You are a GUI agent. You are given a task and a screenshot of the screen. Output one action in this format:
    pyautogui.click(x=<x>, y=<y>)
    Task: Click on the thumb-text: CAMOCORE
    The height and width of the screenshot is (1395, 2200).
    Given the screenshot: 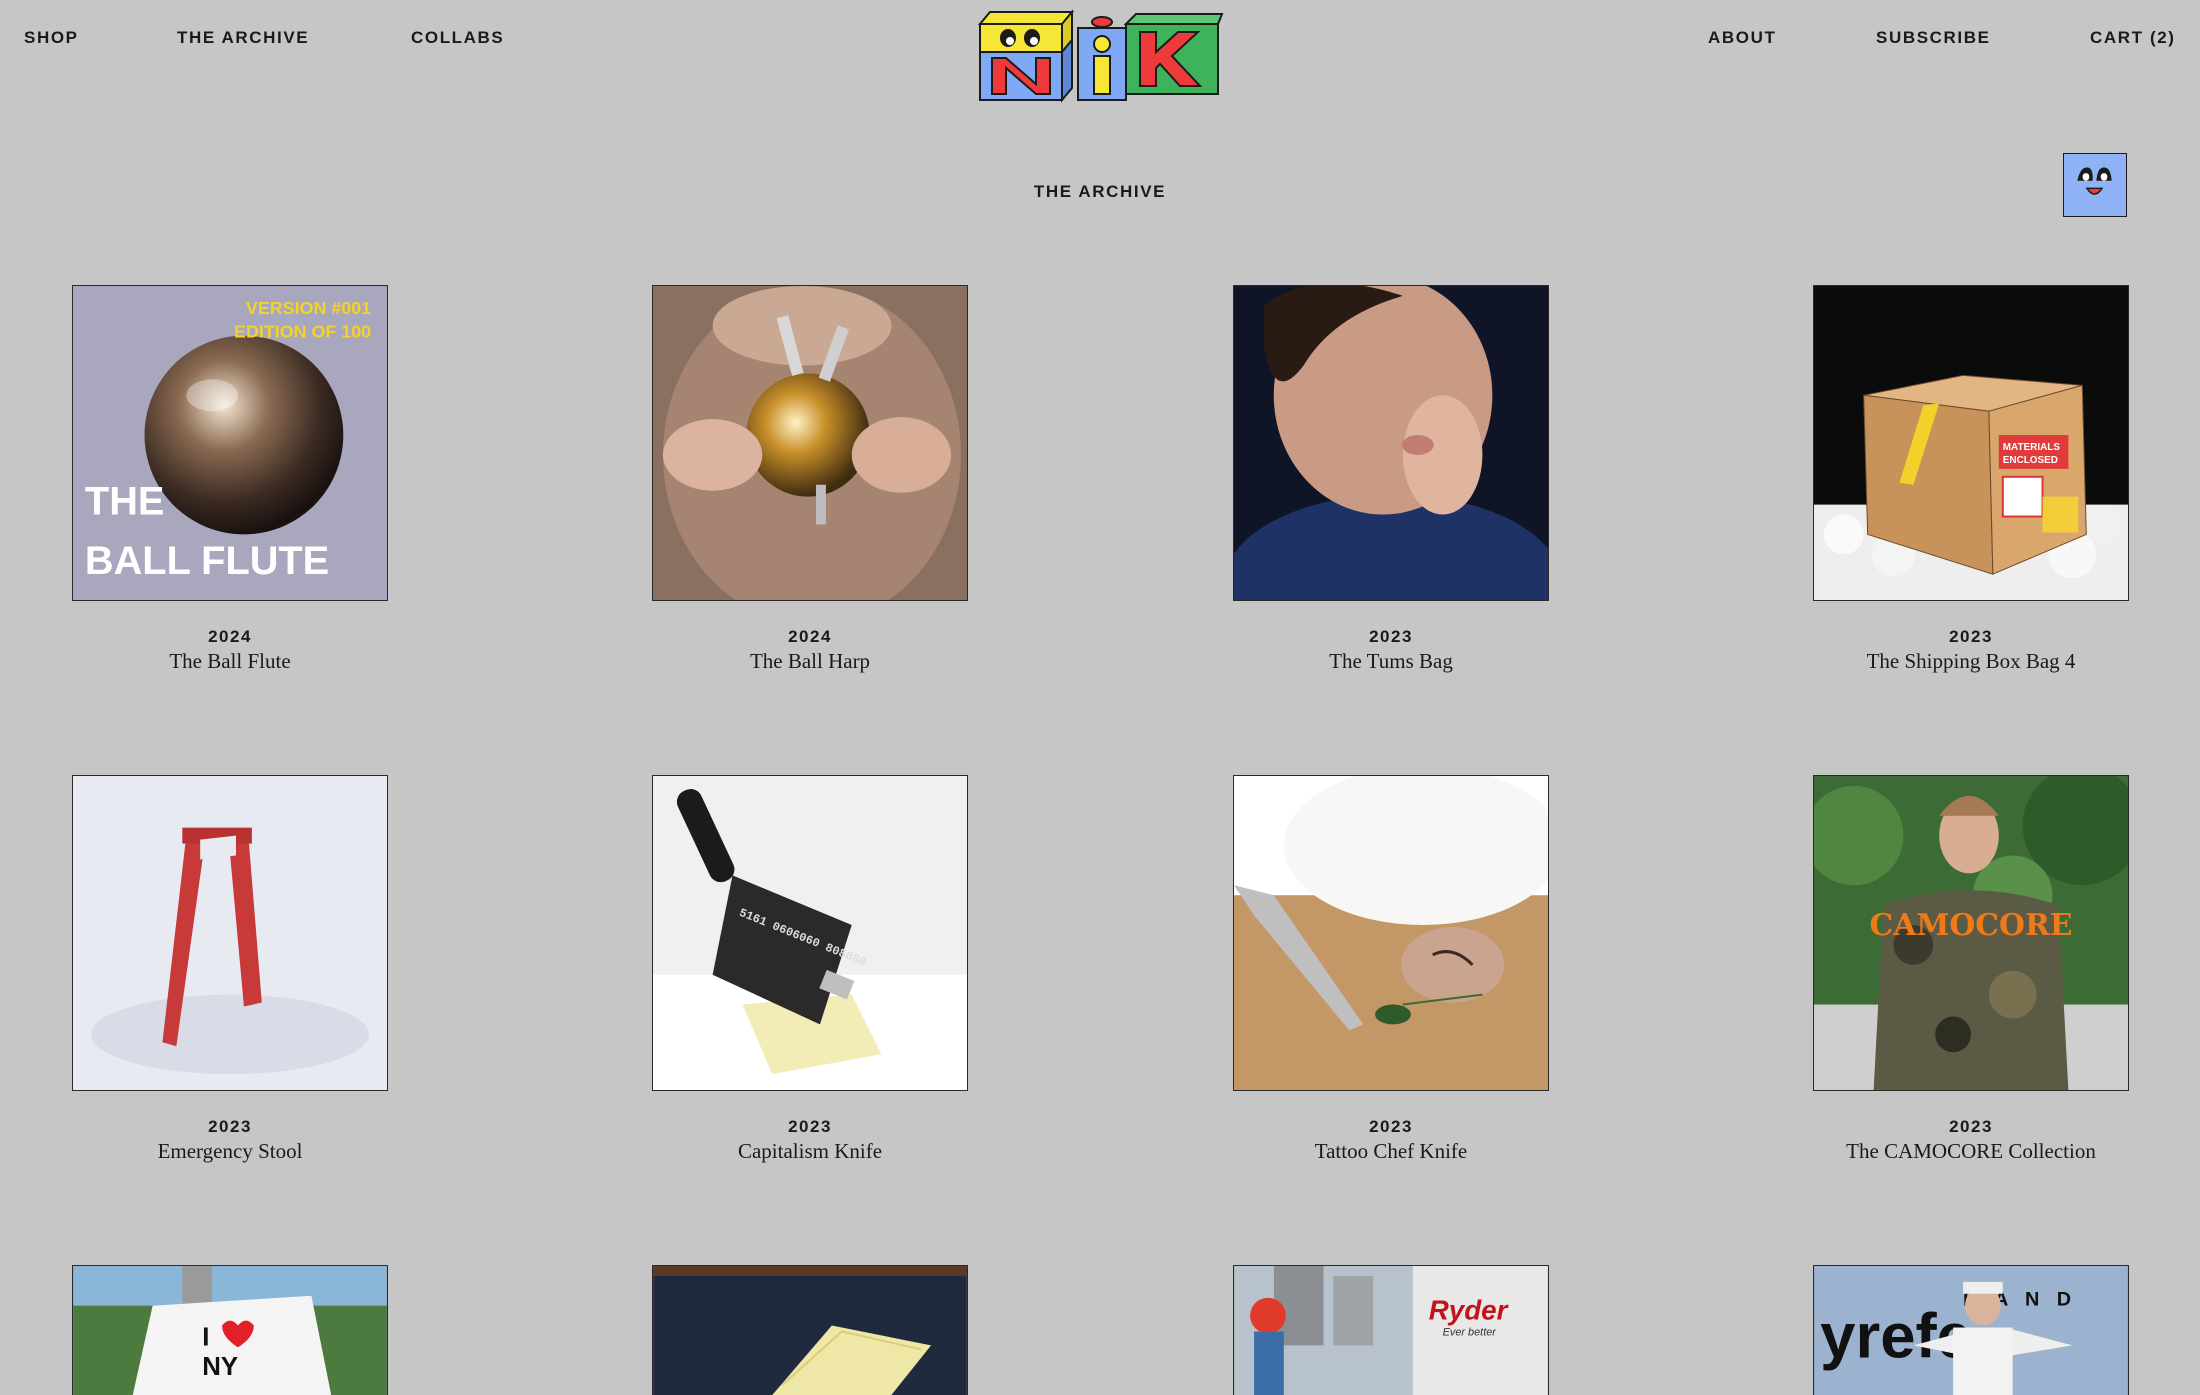 What is the action you would take?
    pyautogui.click(x=1971, y=925)
    